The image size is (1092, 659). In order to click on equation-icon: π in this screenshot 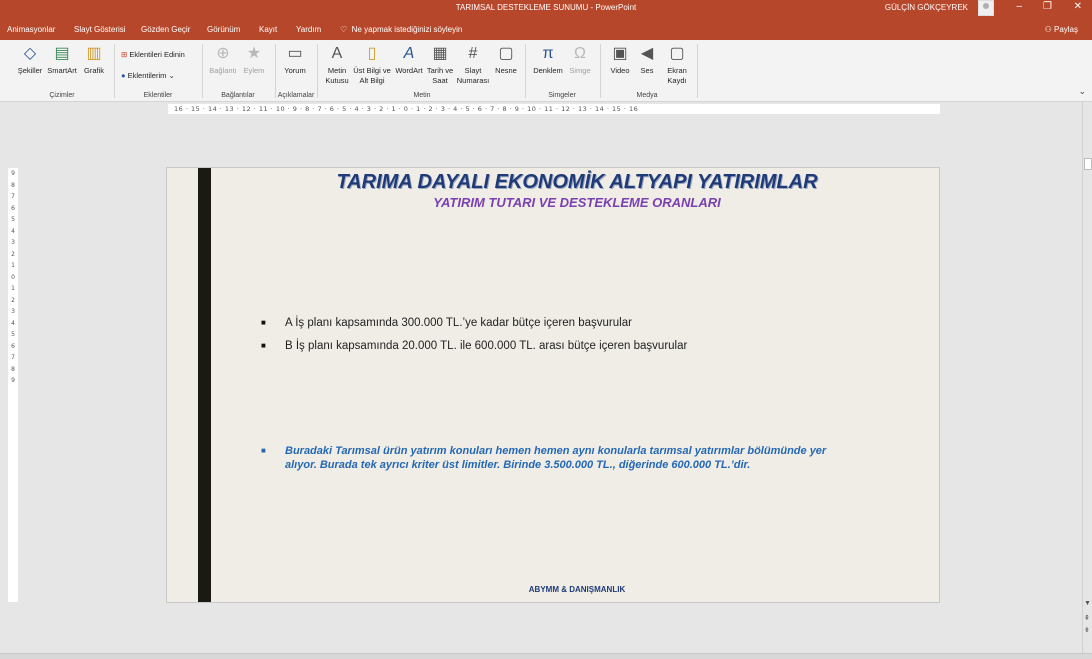, I will do `click(548, 53)`.